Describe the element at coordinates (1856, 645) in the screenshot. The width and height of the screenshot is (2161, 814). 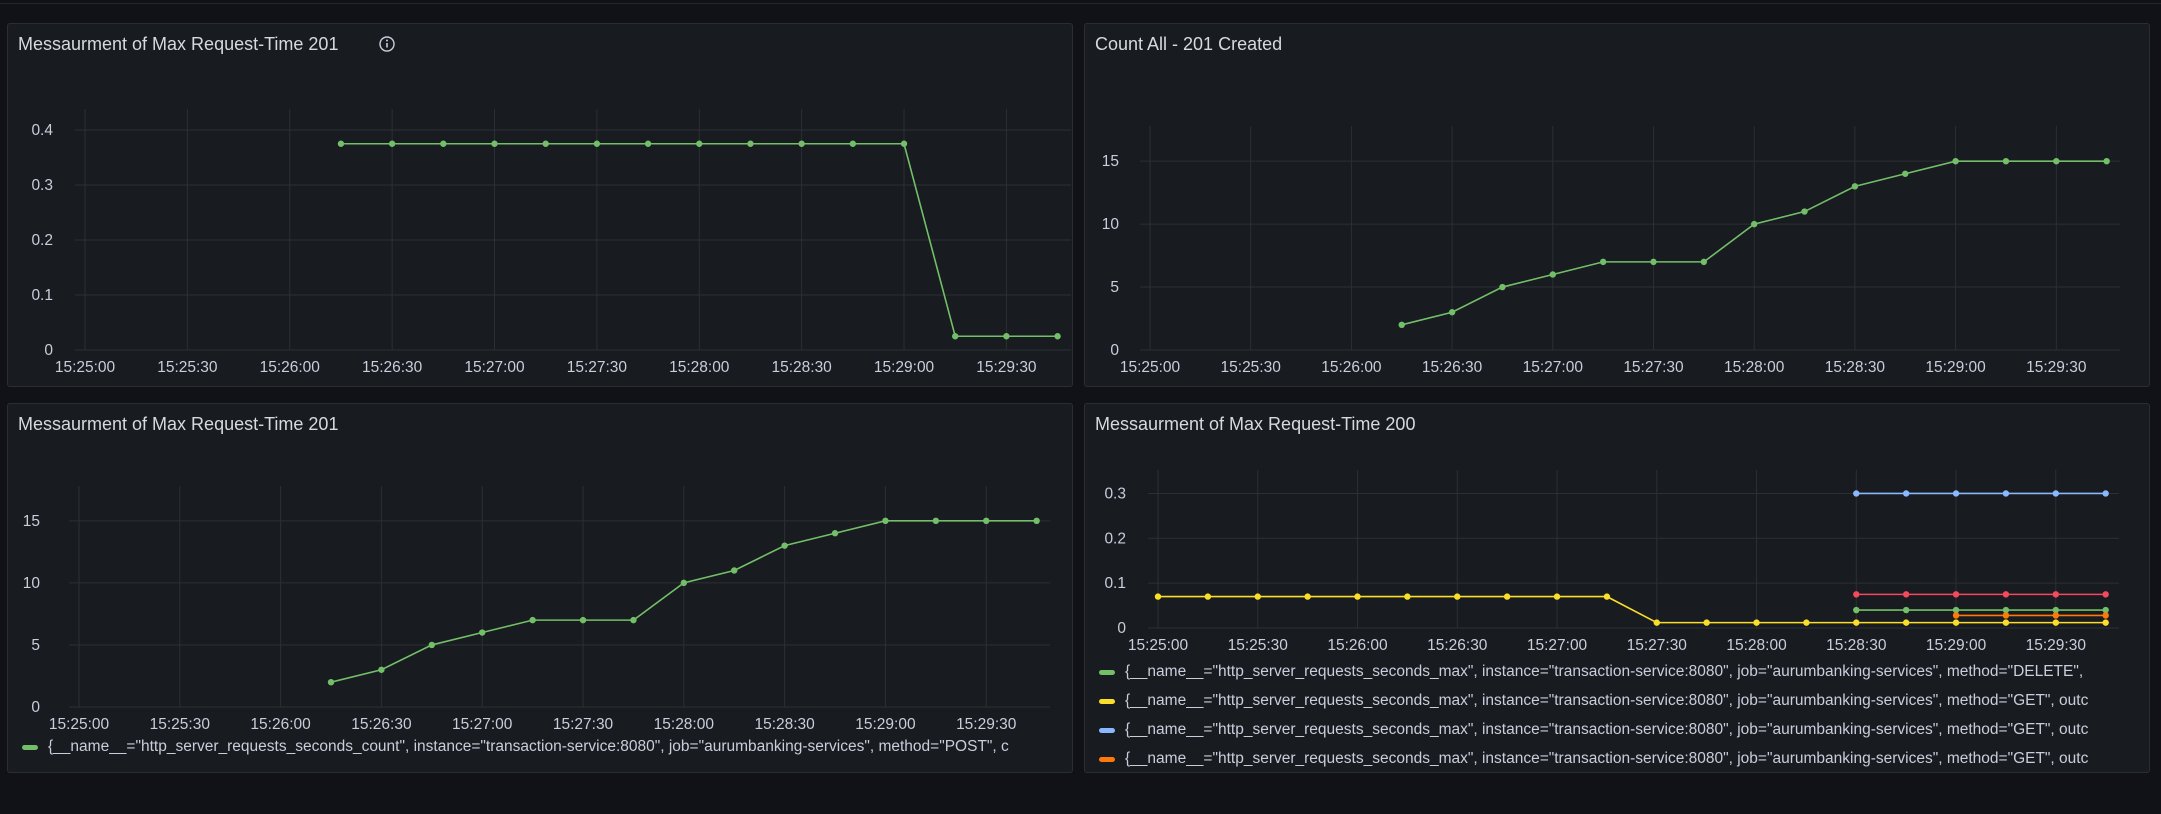
I see `x-tick-label: 15:28:30` at that location.